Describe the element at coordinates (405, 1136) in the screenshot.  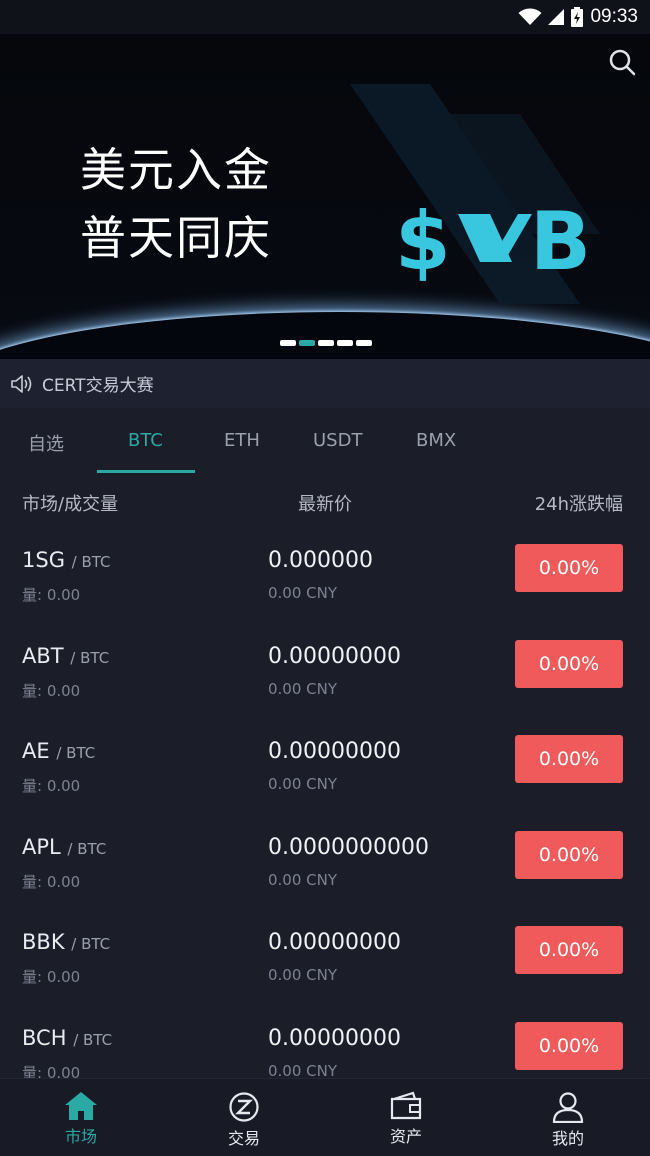
I see `nav-assets-label: 资产` at that location.